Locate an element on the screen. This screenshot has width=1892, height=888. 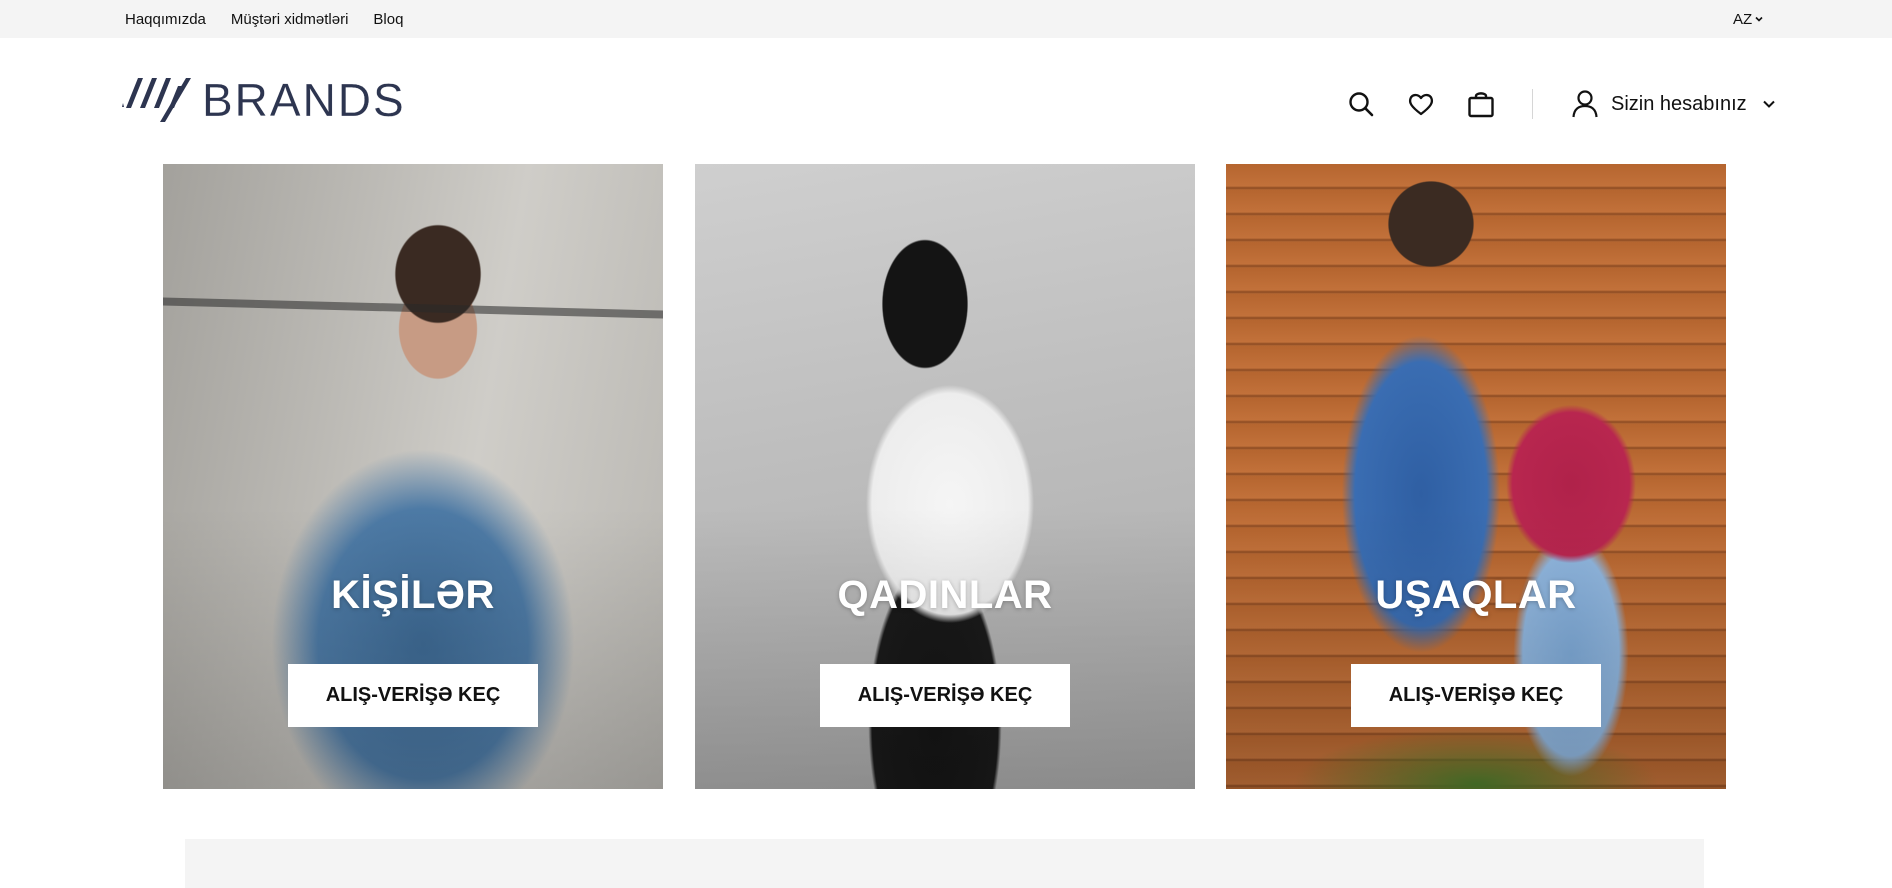
account-label: Sizin hesabınız is located at coordinates (1679, 103).